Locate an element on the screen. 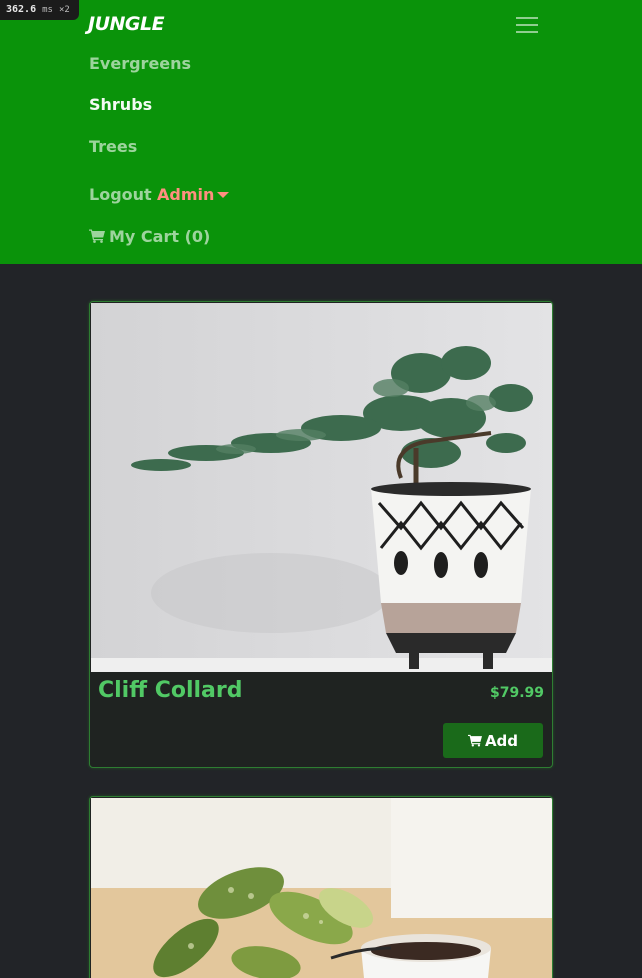 The height and width of the screenshot is (978, 642). product-price: $79.99 is located at coordinates (516, 693).